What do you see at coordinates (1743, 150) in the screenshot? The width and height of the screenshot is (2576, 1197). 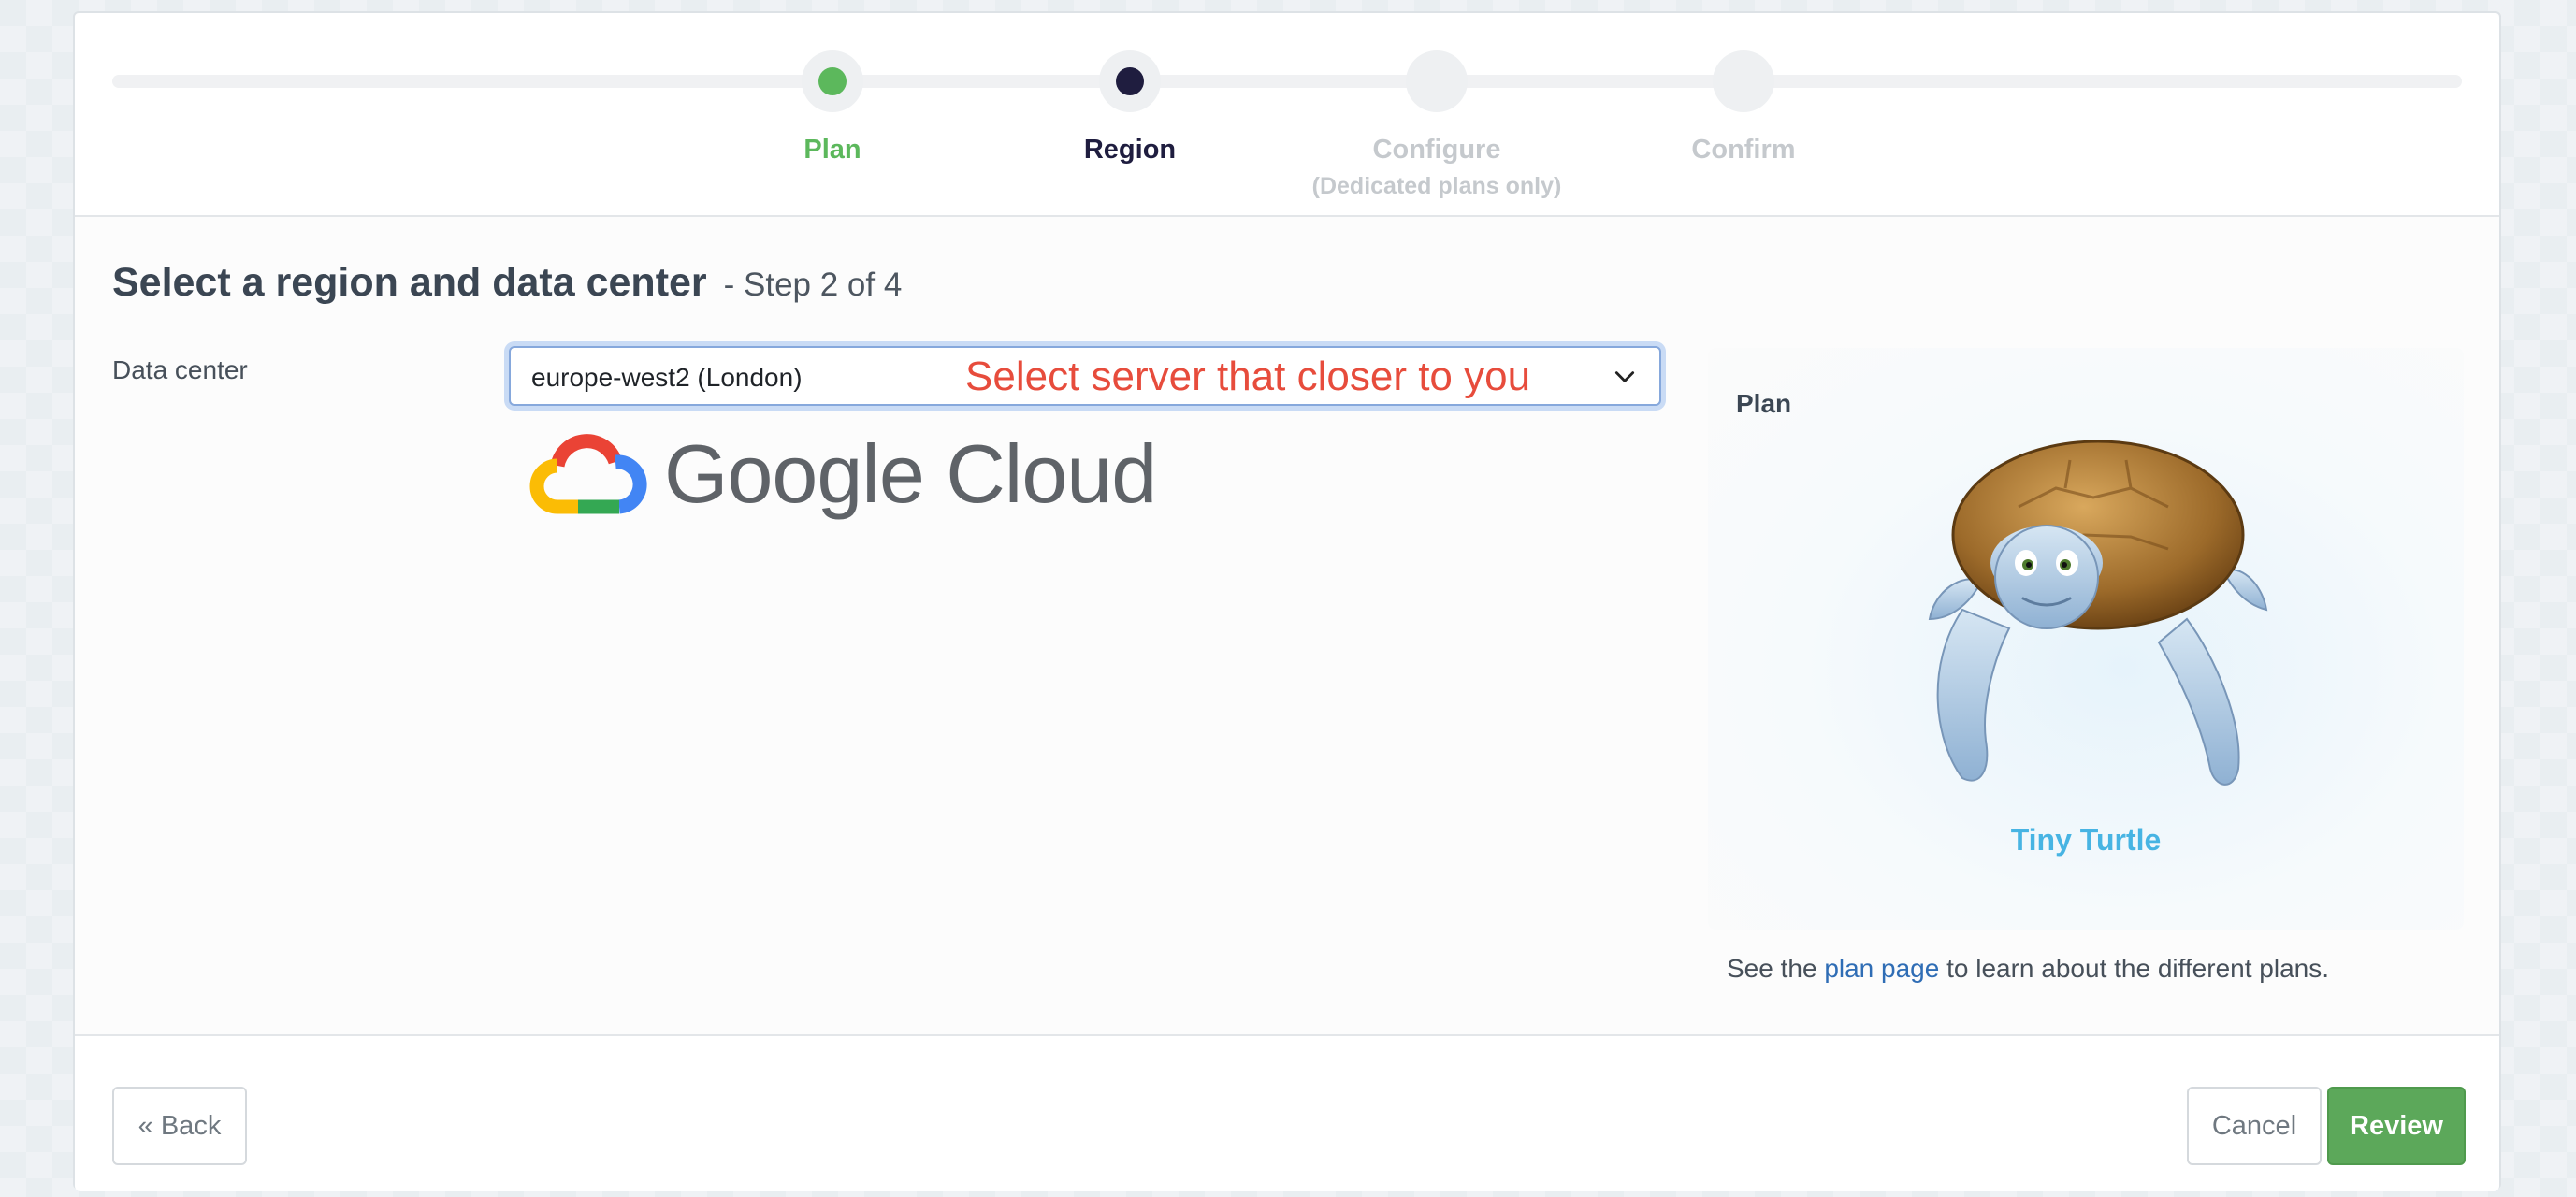 I see `step-confirm-label: Confirm` at bounding box center [1743, 150].